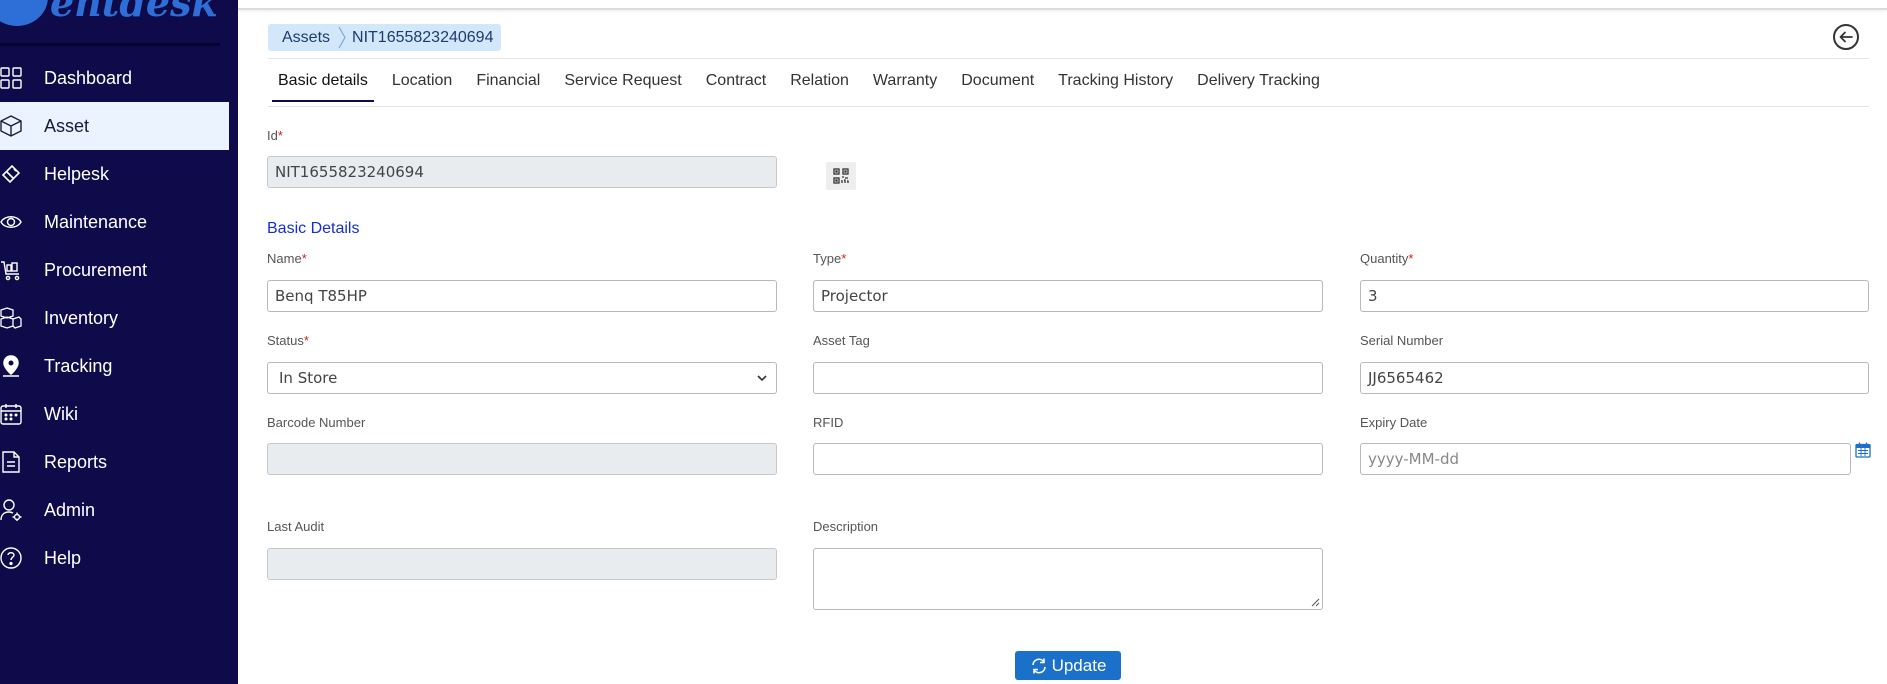 The image size is (1887, 684). I want to click on calendar-icon, so click(11, 414).